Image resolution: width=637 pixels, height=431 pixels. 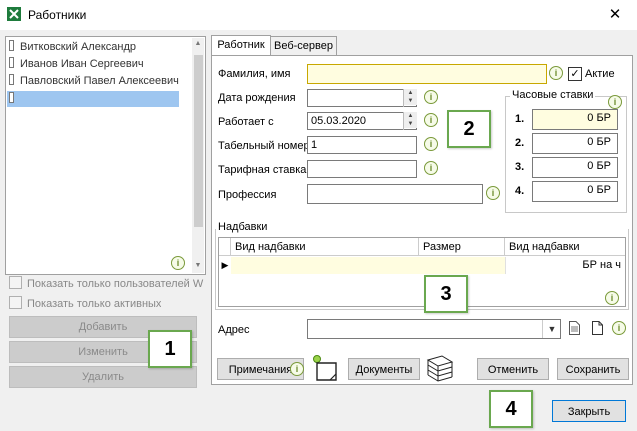 I want to click on birth-date-label: Дата рождения, so click(x=257, y=98).